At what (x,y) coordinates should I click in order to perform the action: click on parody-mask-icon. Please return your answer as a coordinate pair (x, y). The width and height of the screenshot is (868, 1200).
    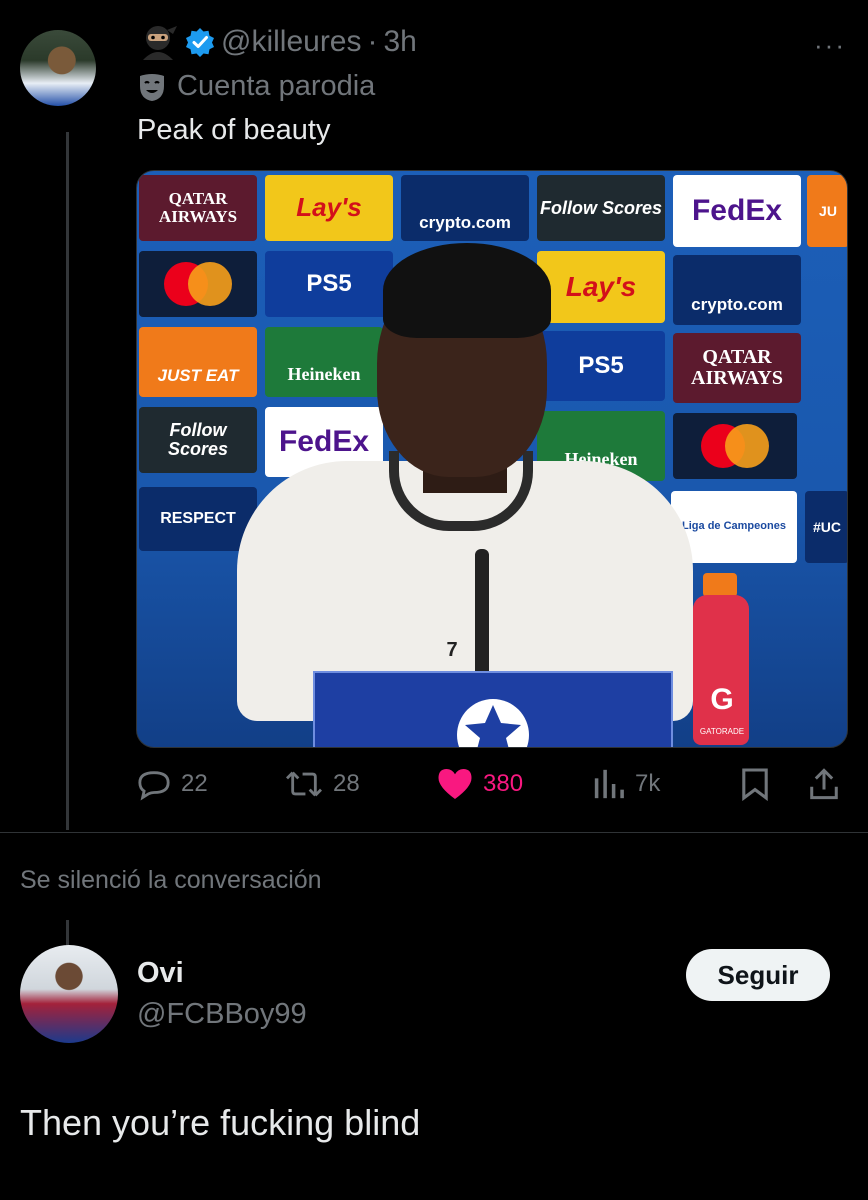
    Looking at the image, I should click on (152, 87).